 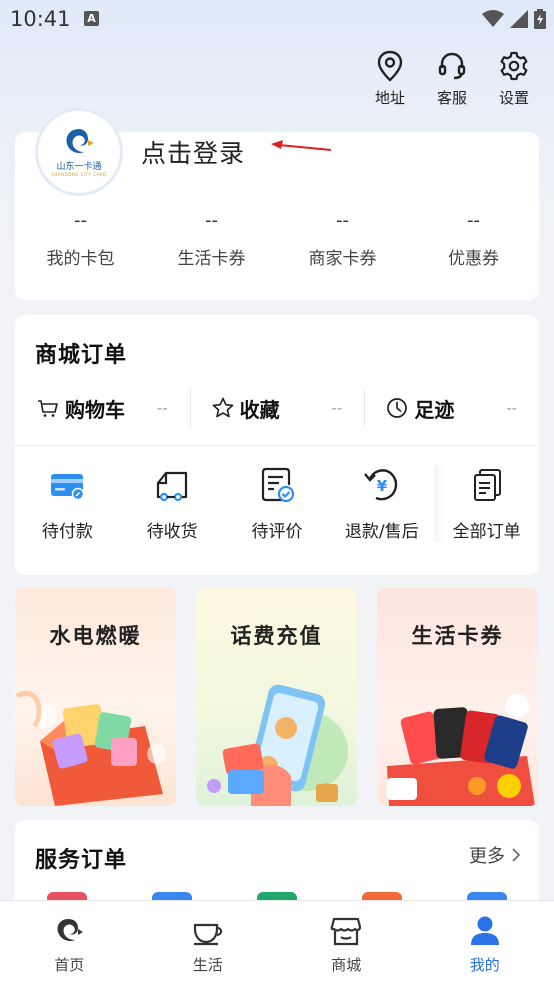 I want to click on shortcut-label: 购物车, so click(x=95, y=409).